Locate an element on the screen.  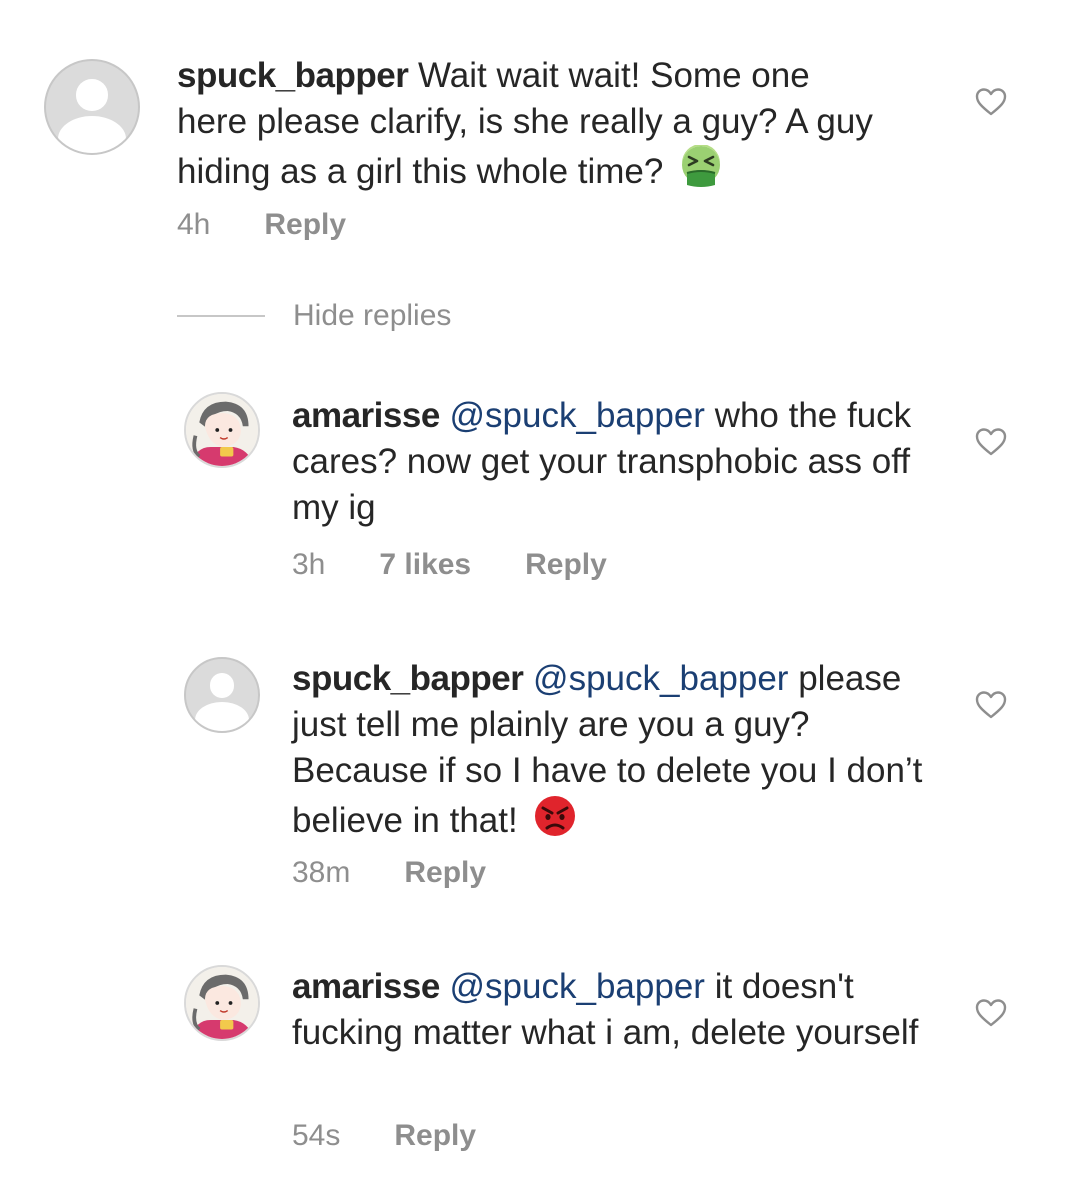
comment-meta: 3h 7 likes Reply is located at coordinates (449, 565).